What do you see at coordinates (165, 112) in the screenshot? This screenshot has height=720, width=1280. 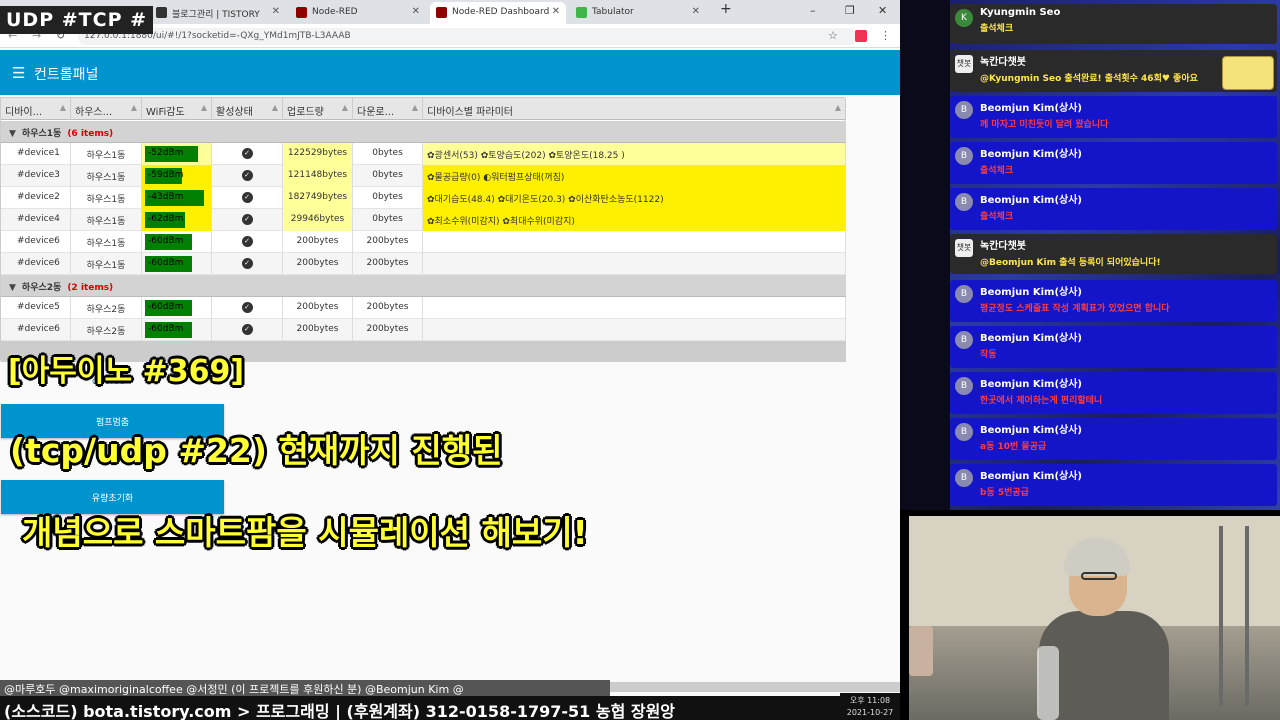 I see `column-header-label: WiFi감도` at bounding box center [165, 112].